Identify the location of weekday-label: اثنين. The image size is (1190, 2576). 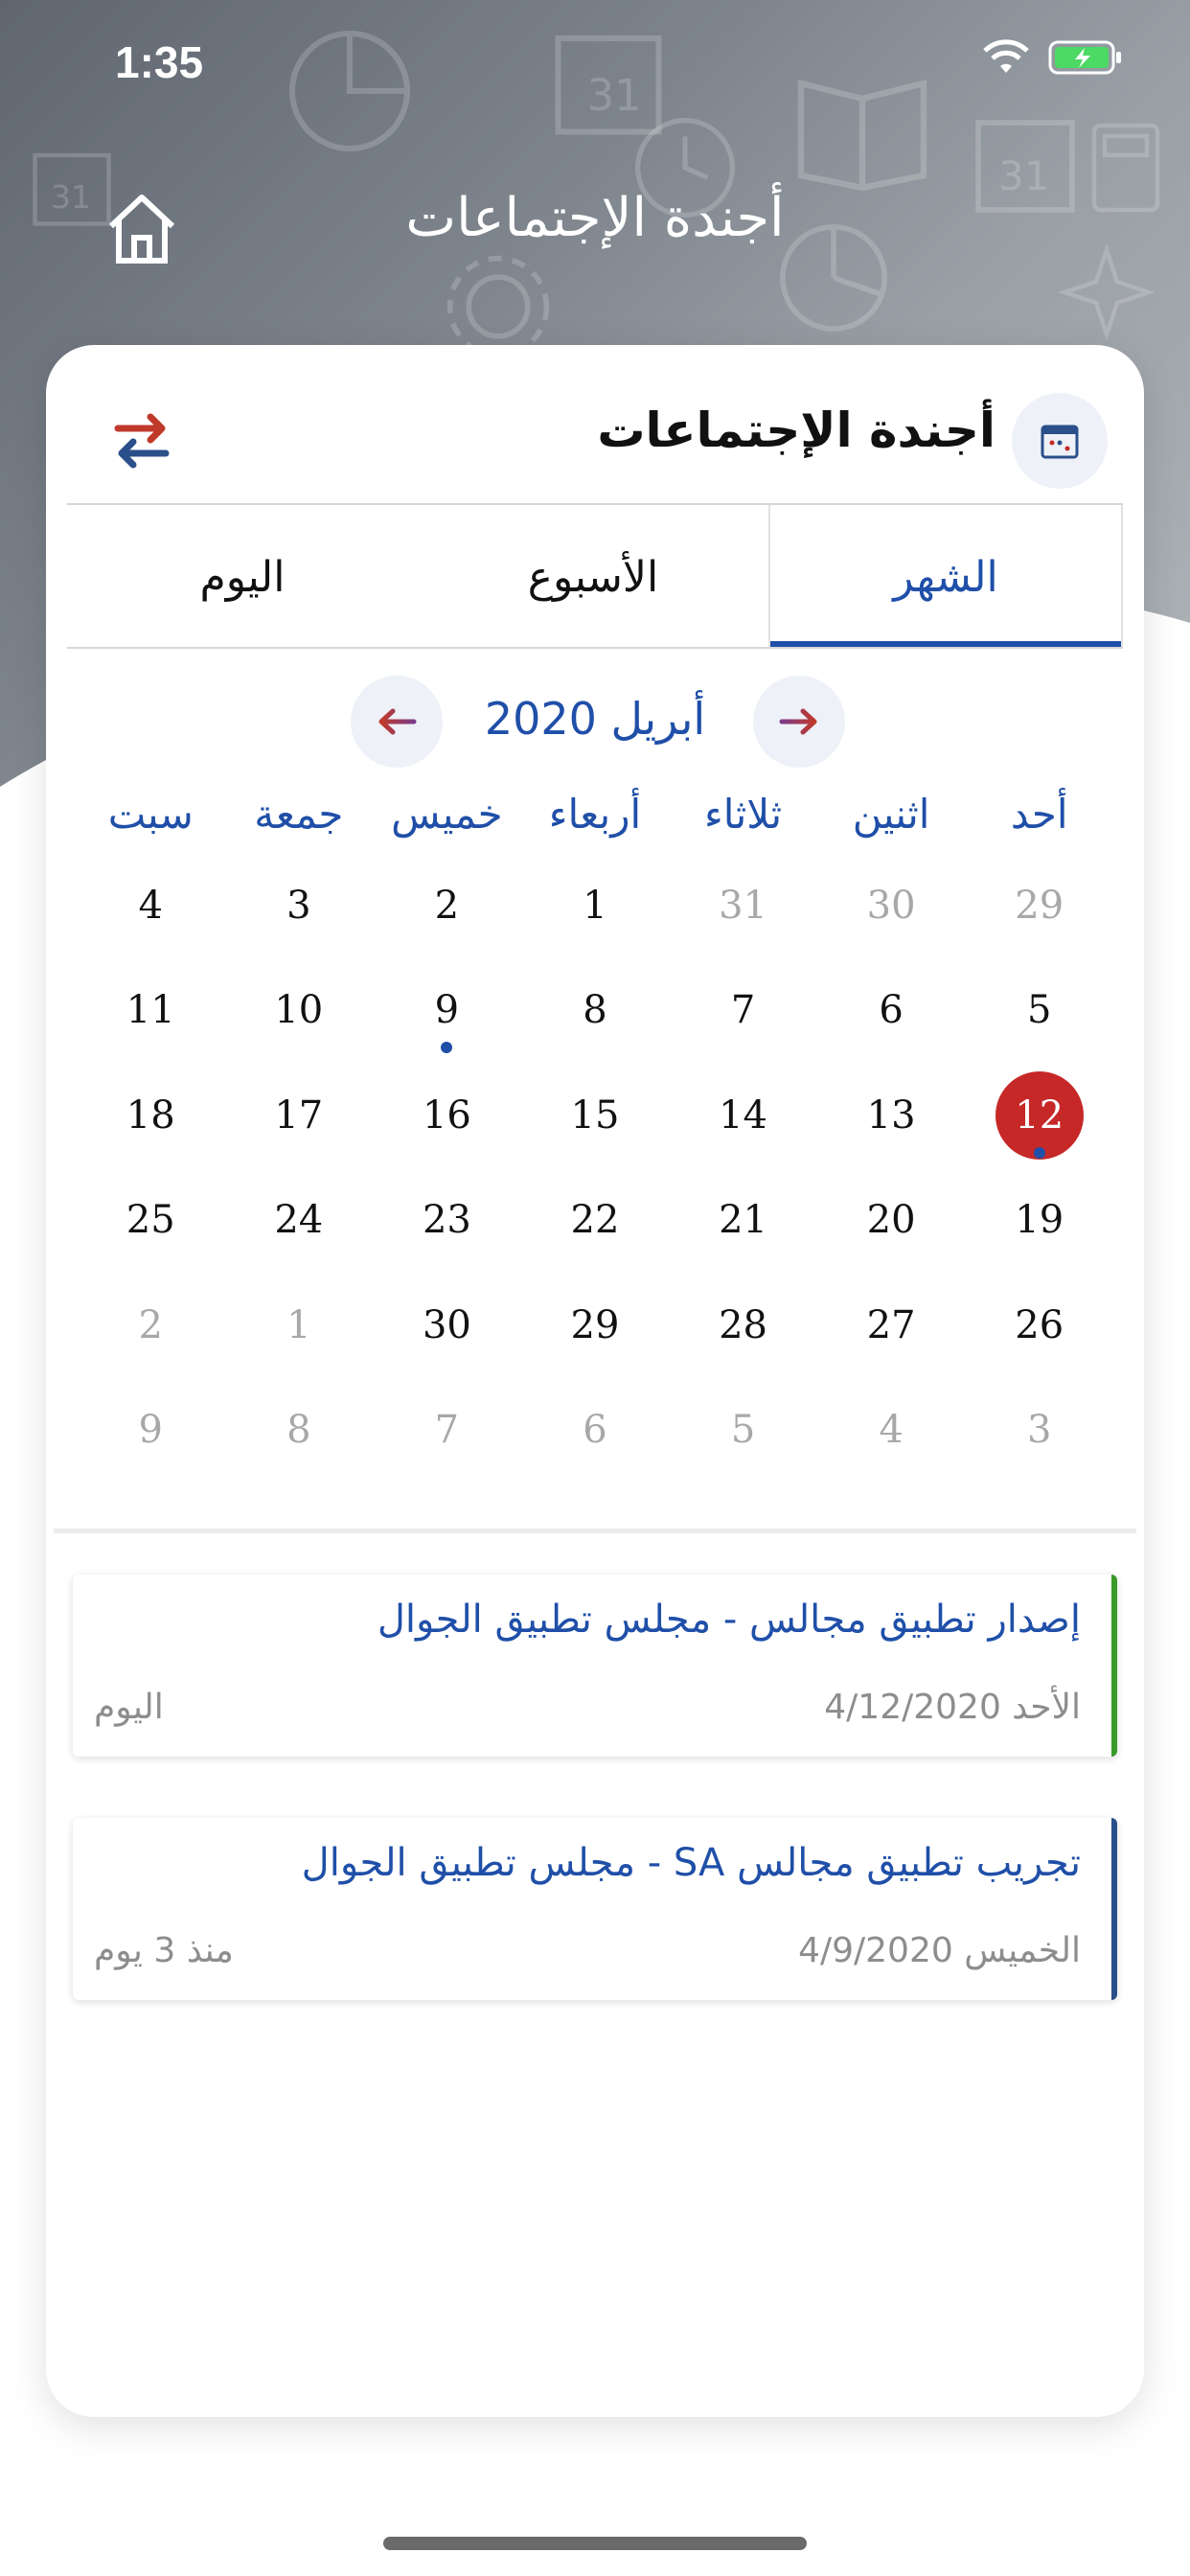
(891, 814).